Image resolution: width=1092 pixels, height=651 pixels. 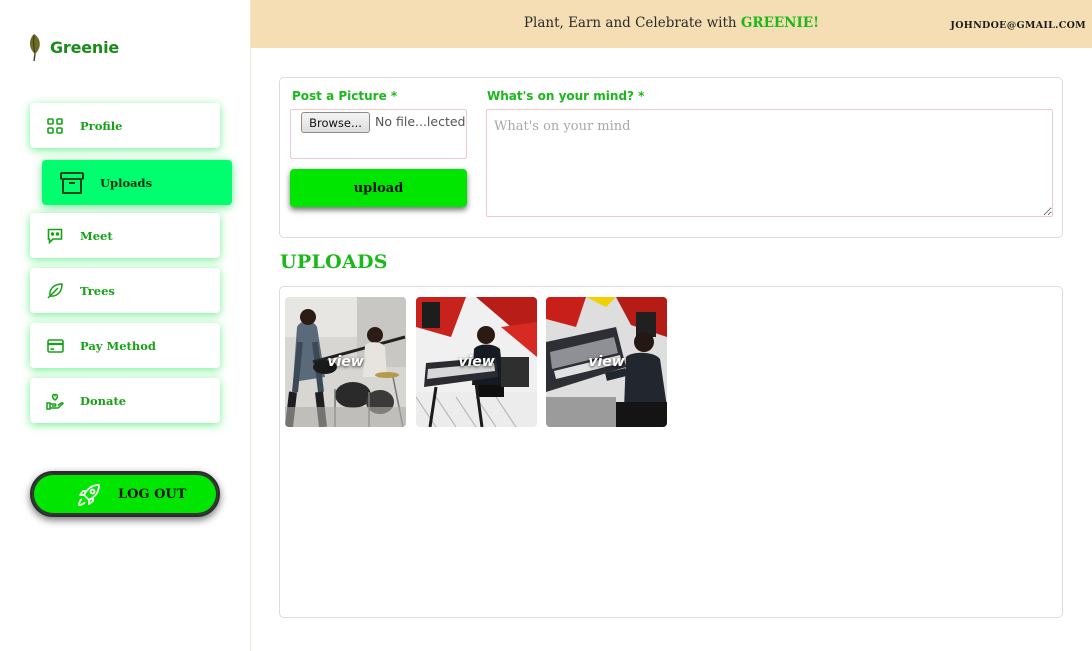 I want to click on file-input: Browse... No file...lected, so click(x=378, y=134).